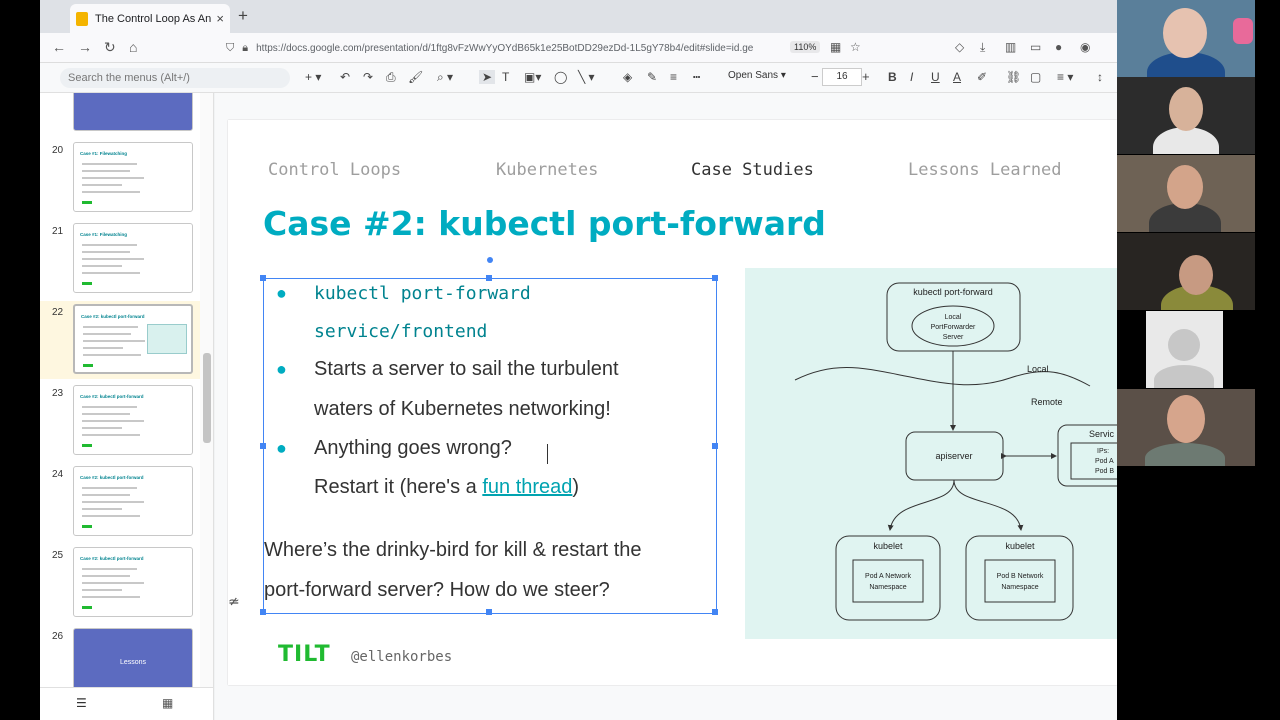 The height and width of the screenshot is (720, 1280). I want to click on remote-label: Remote, so click(1047, 402).